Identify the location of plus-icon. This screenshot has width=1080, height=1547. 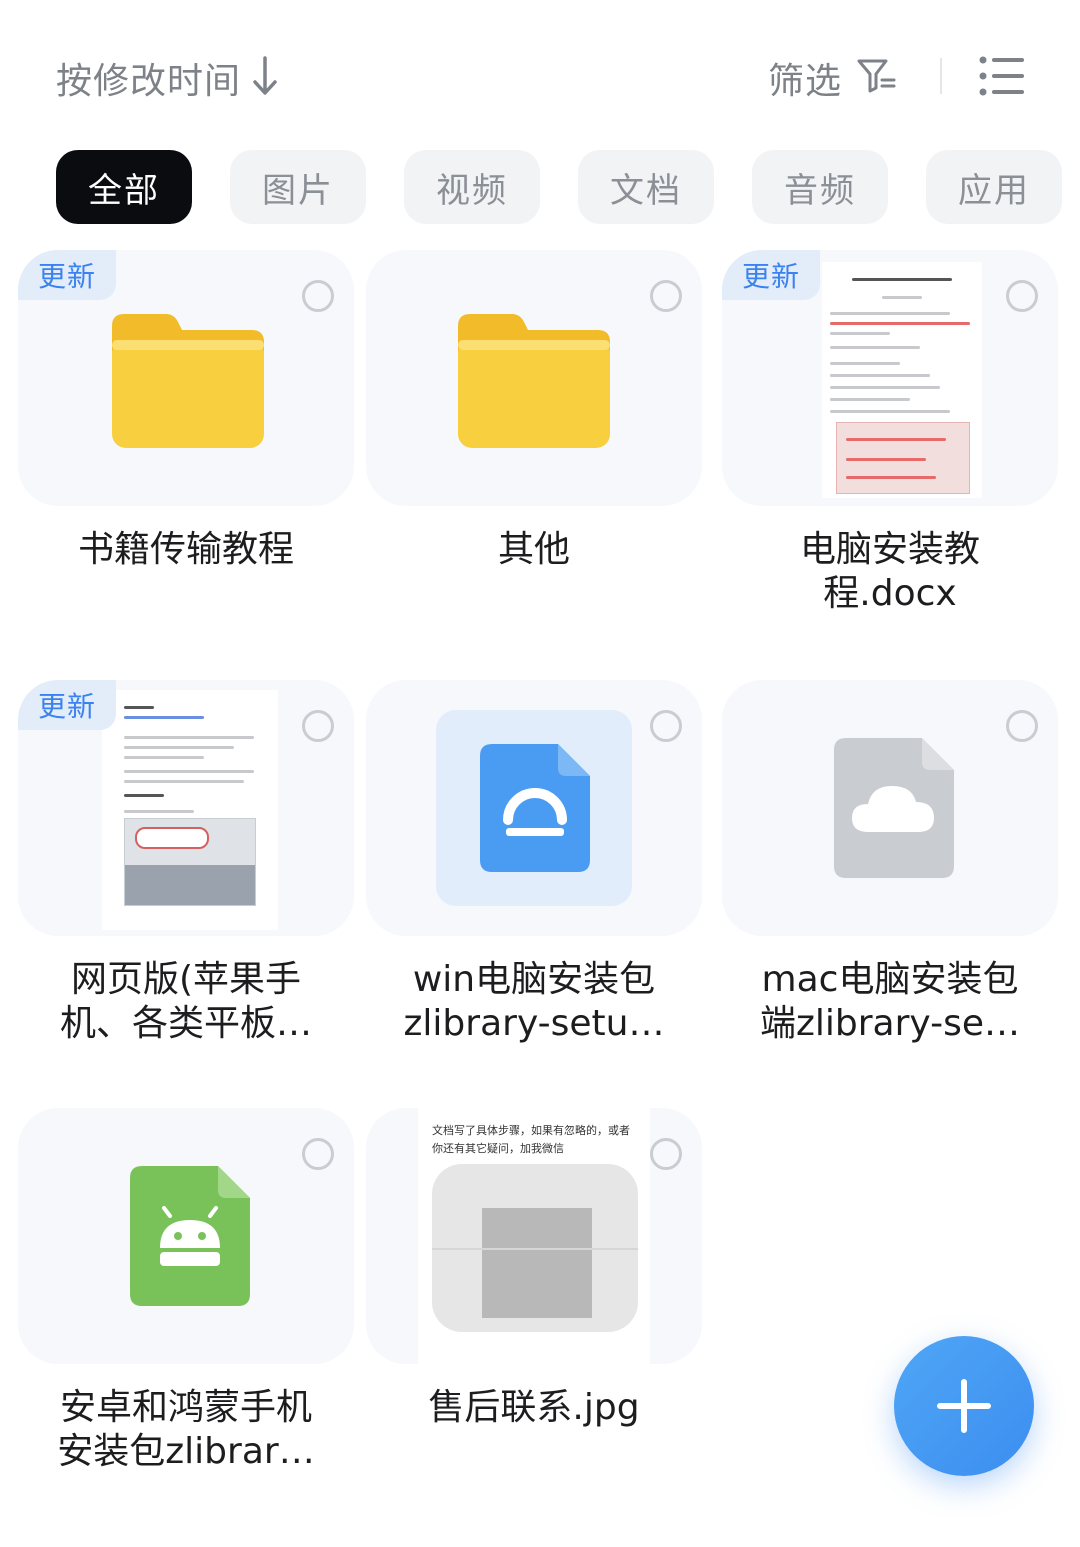
(964, 1406).